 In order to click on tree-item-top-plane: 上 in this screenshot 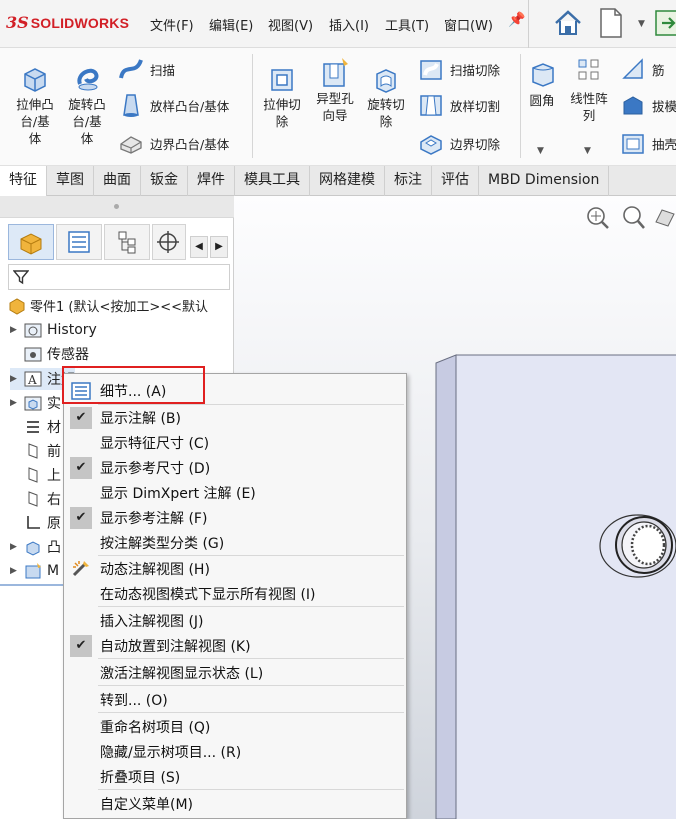, I will do `click(35, 475)`.